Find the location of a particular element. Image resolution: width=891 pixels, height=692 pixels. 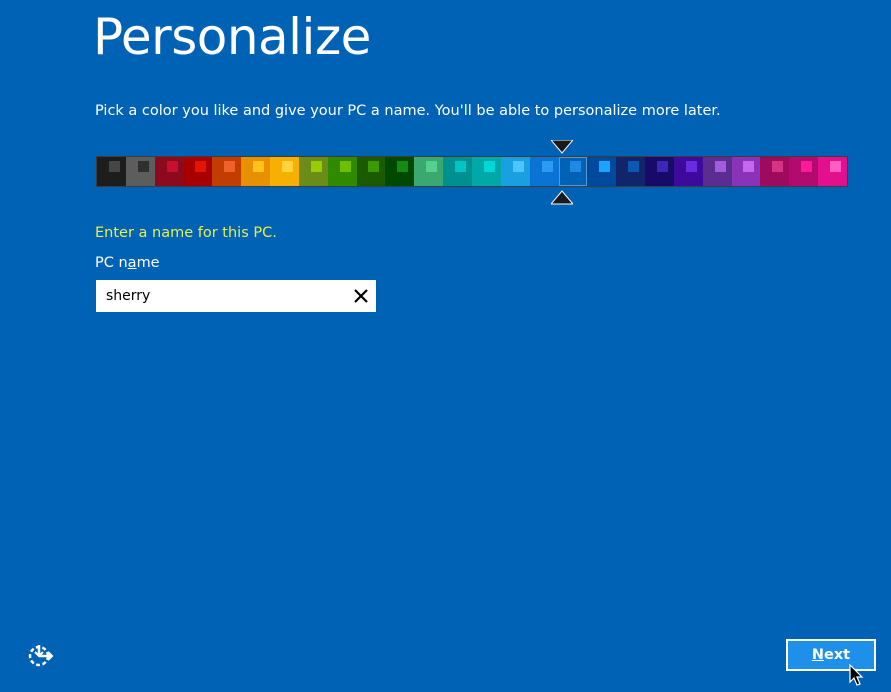

name-prompt: Enter a name for this PC. is located at coordinates (186, 233).